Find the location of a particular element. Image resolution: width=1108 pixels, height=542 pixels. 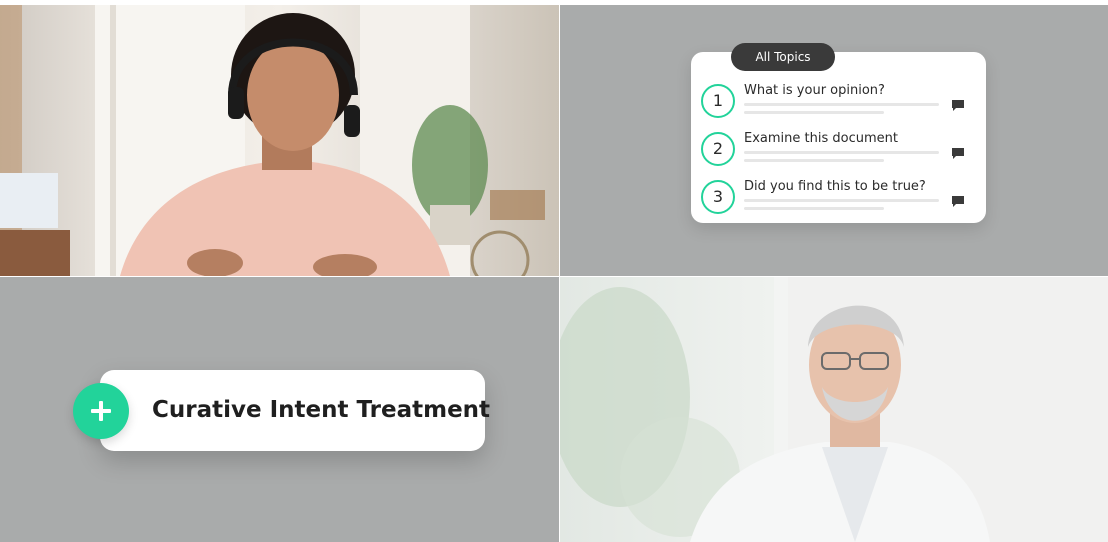

topic-item: 2 Examine this document is located at coordinates (838, 151).